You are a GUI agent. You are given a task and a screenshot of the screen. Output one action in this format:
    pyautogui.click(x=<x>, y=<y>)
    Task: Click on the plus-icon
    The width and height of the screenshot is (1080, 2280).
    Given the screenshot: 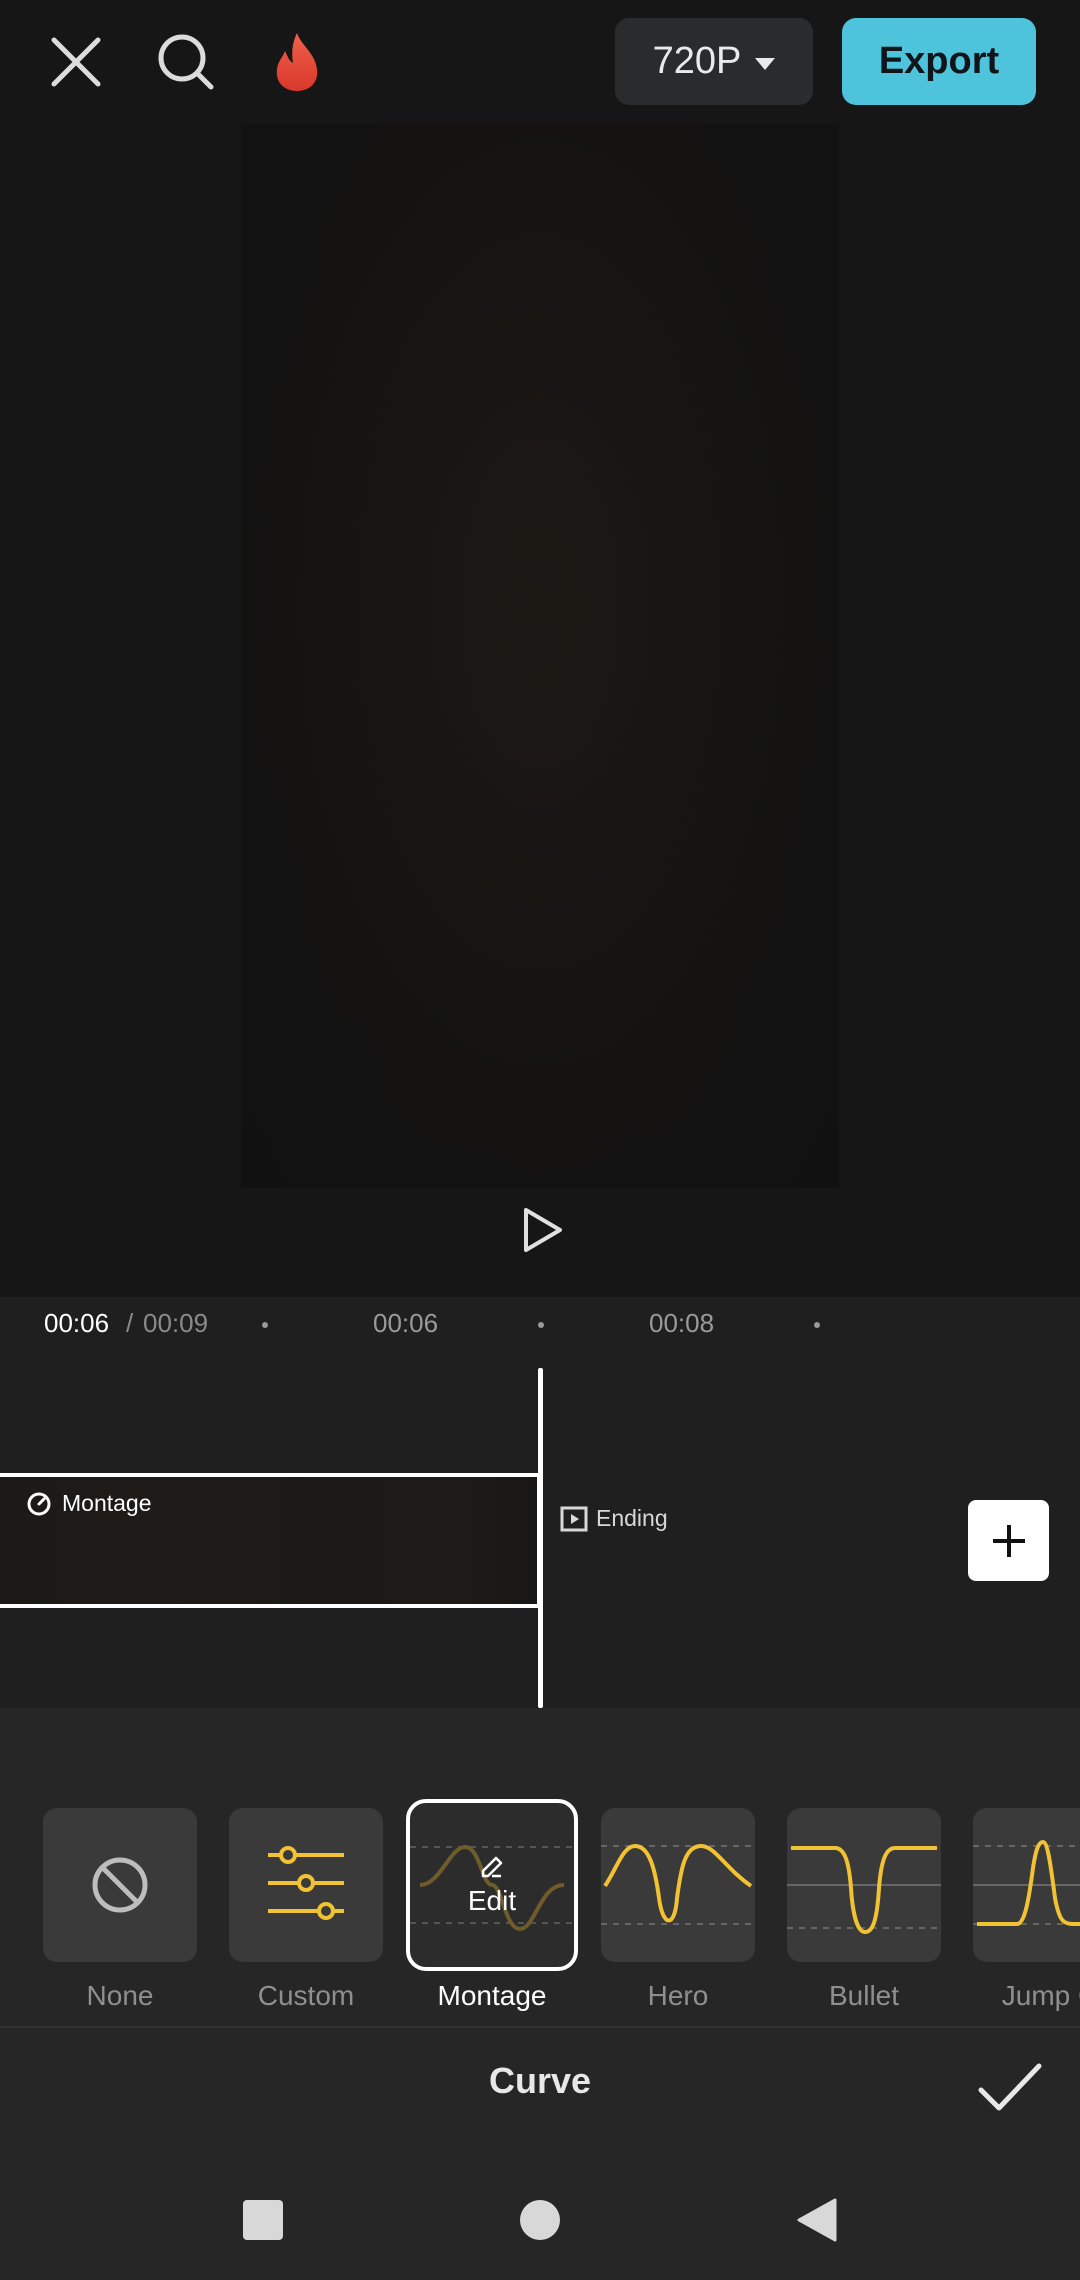 What is the action you would take?
    pyautogui.click(x=1008, y=1540)
    